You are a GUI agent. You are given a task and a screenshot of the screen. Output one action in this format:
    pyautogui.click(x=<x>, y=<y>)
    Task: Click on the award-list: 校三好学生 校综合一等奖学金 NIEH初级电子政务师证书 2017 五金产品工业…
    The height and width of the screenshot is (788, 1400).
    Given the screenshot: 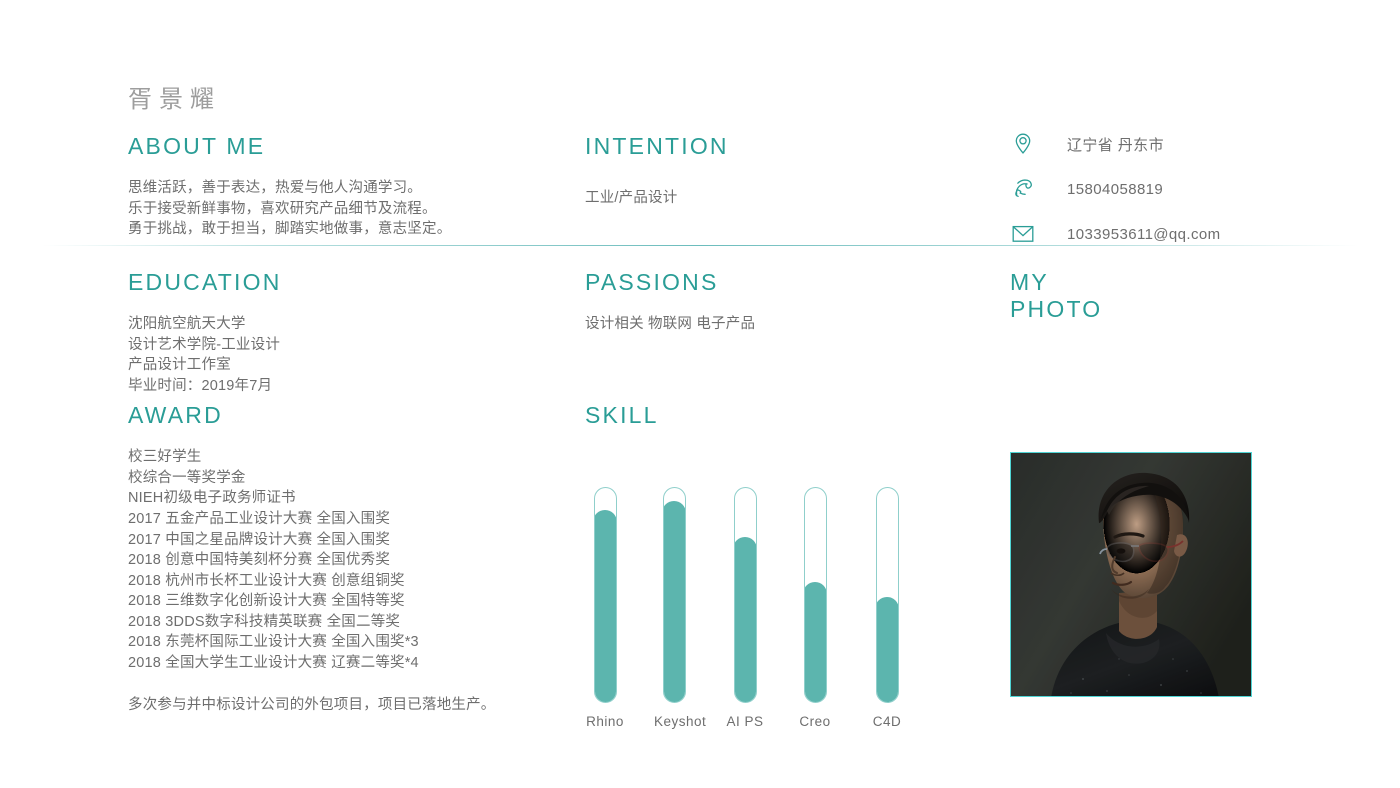 What is the action you would take?
    pyautogui.click(x=343, y=560)
    